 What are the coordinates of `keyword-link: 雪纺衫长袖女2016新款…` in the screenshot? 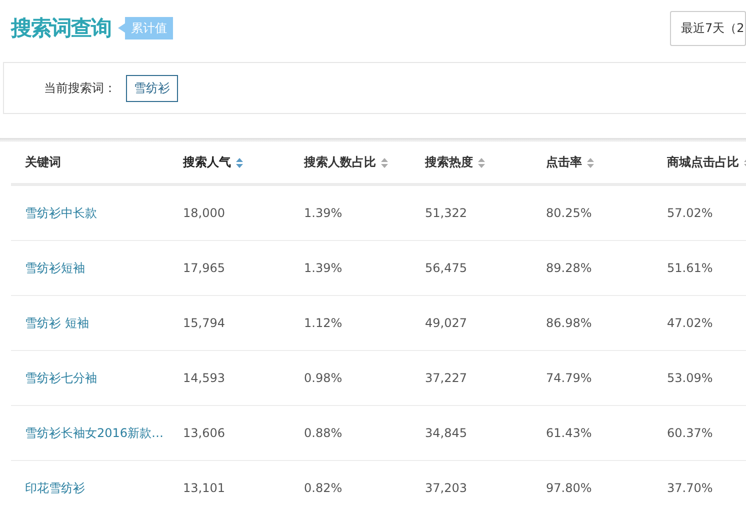 It's located at (94, 433).